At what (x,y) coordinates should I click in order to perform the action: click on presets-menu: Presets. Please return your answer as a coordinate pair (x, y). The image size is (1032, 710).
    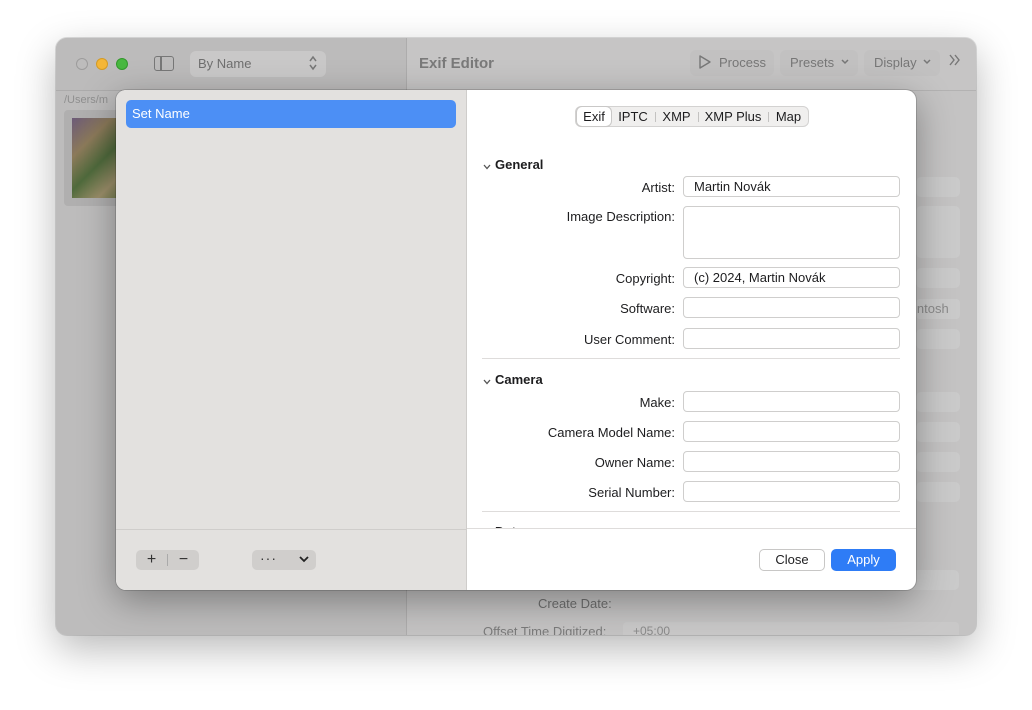
    Looking at the image, I should click on (819, 63).